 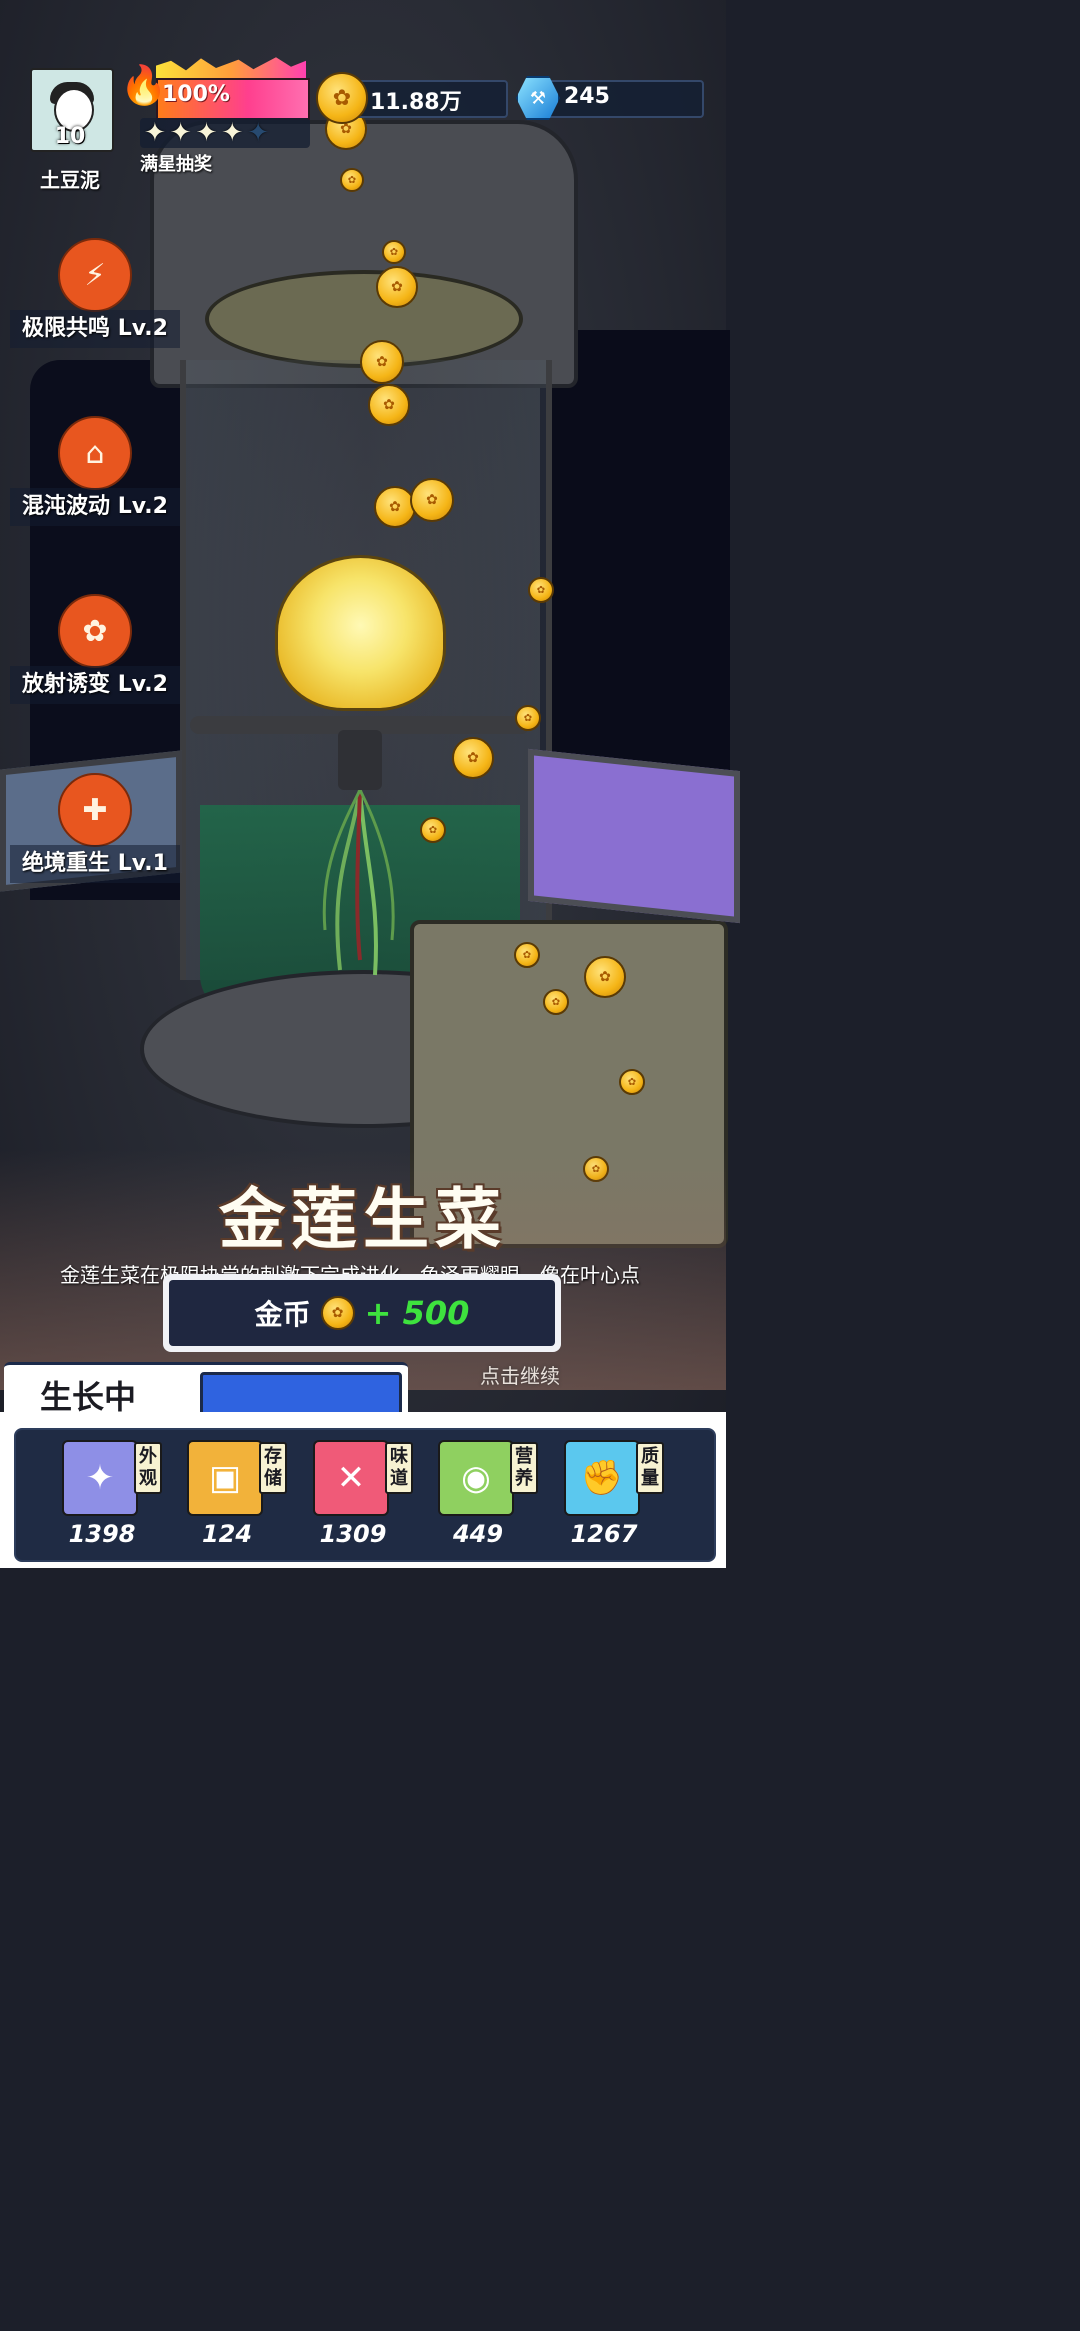 What do you see at coordinates (650, 1468) in the screenshot?
I see `attribute-tag: 质量` at bounding box center [650, 1468].